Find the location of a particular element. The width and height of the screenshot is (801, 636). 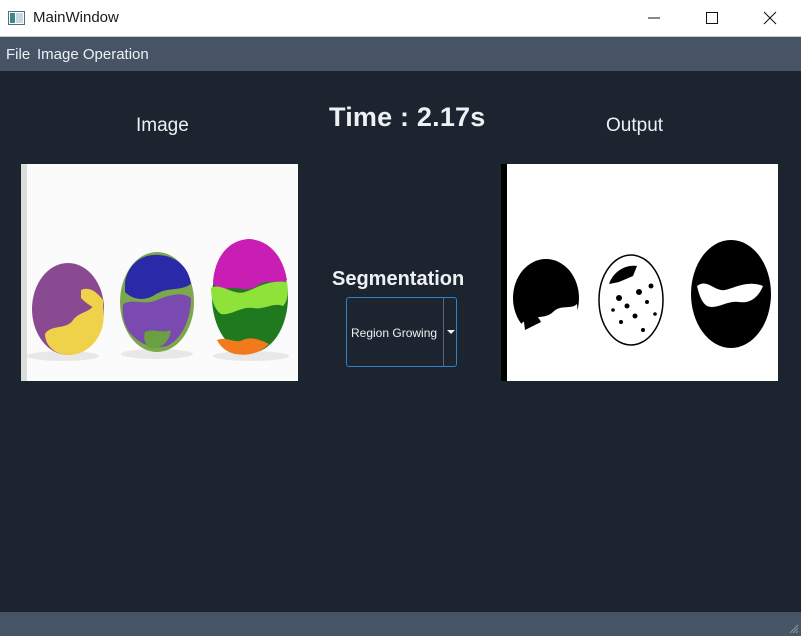

maximize-icon is located at coordinates (712, 18).